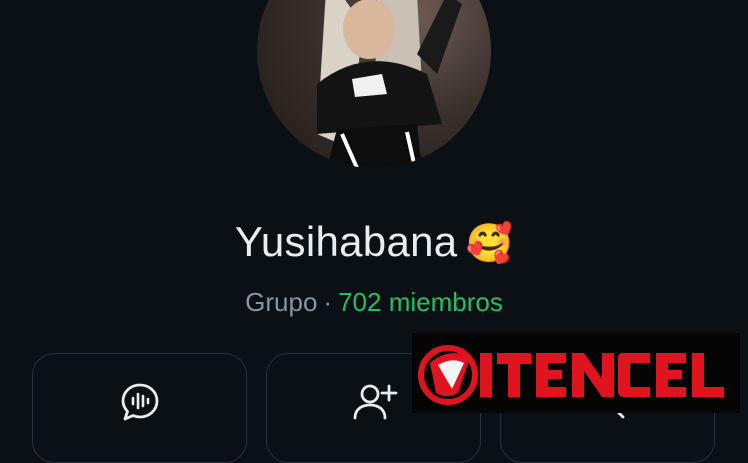 The image size is (748, 463). I want to click on group-type-label: Grupo, so click(281, 302).